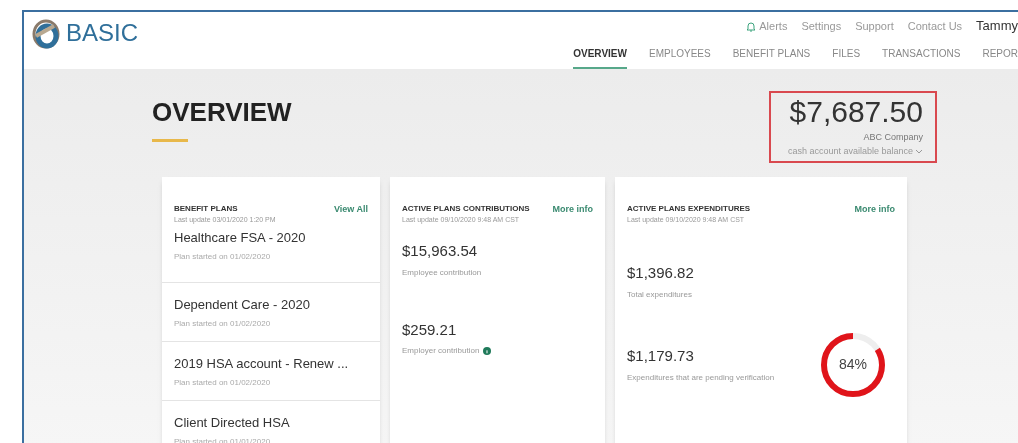  Describe the element at coordinates (997, 26) in the screenshot. I see `user-name: Tammy` at that location.